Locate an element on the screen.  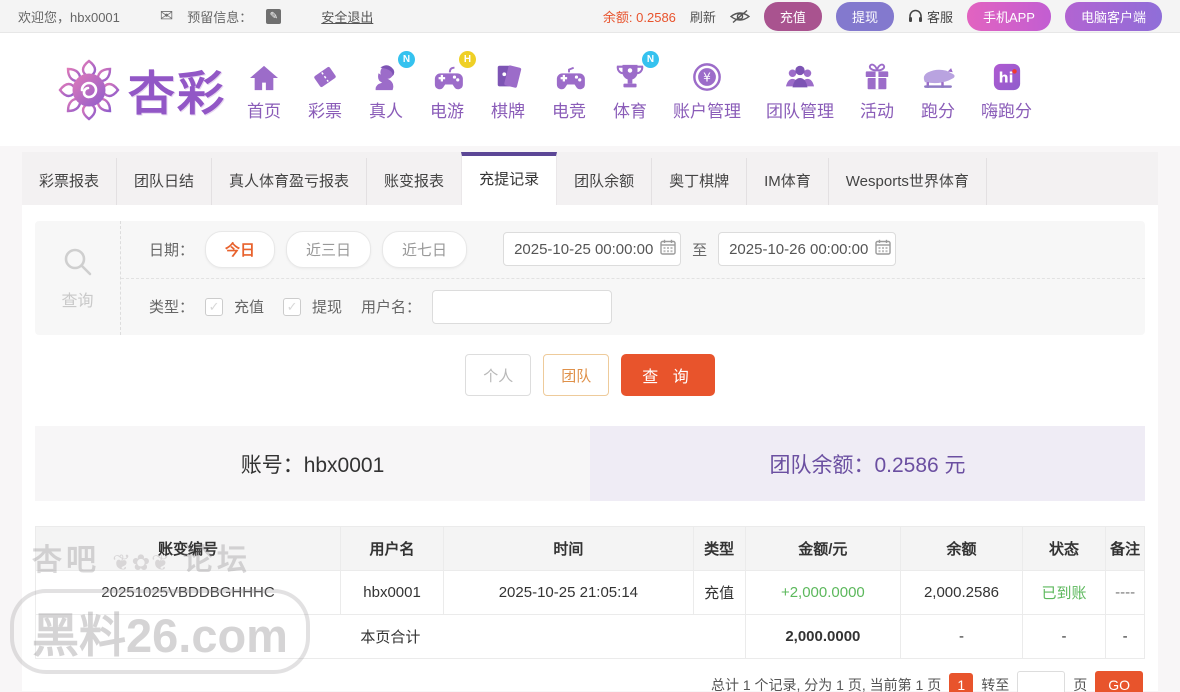
esports-gamepad-icon is located at coordinates (569, 75).